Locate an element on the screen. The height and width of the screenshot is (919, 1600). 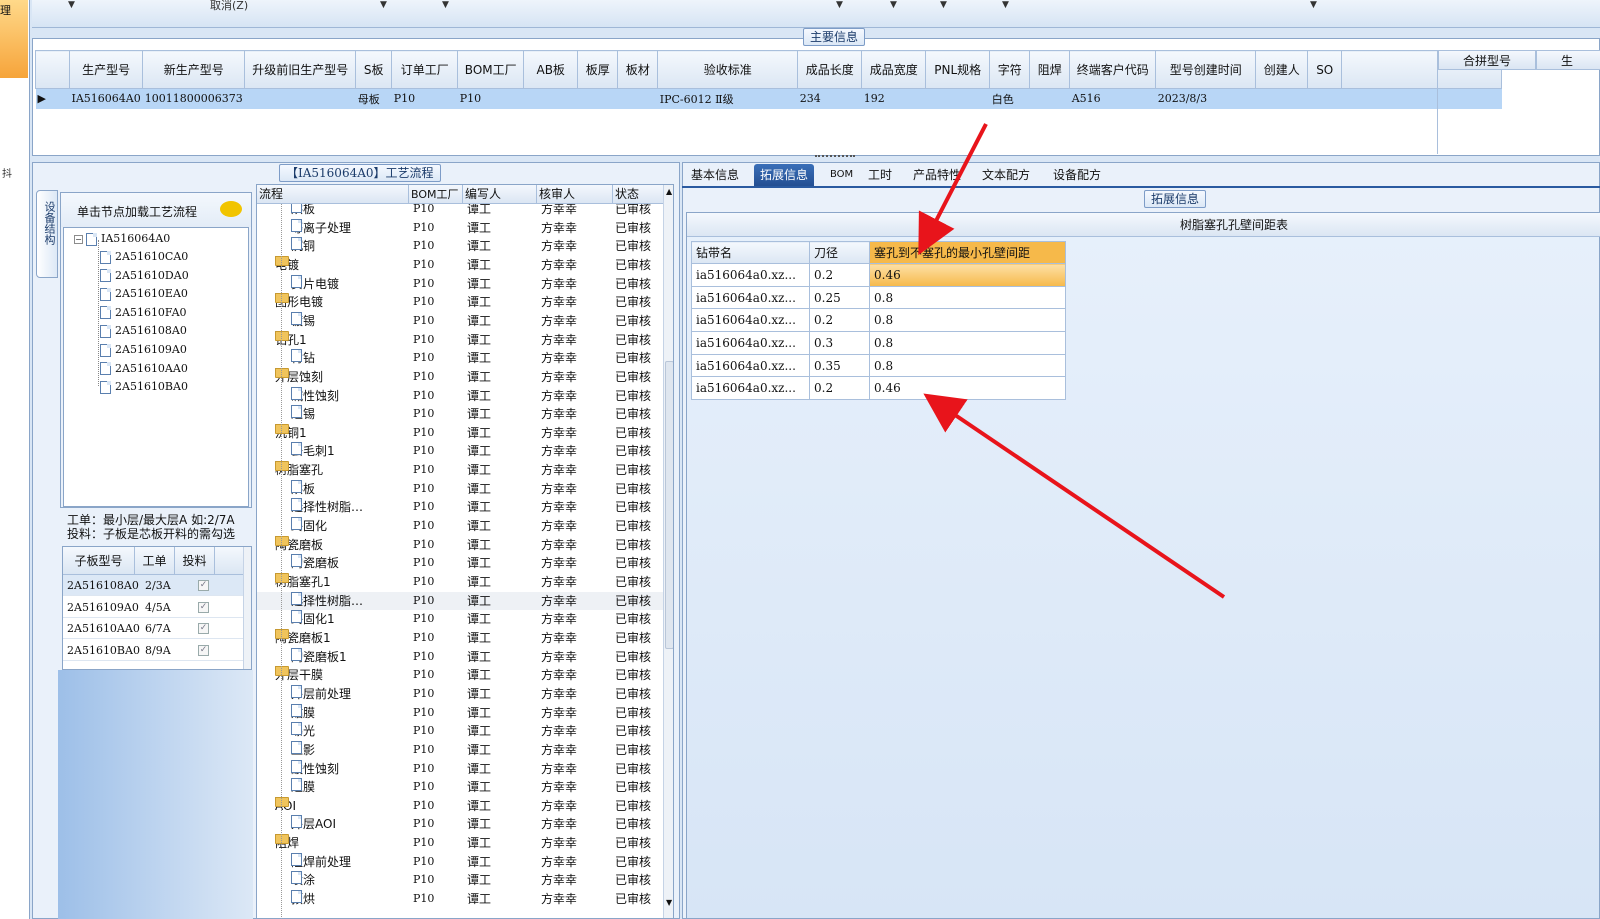
annotation-arrows is located at coordinates (1072, 361).